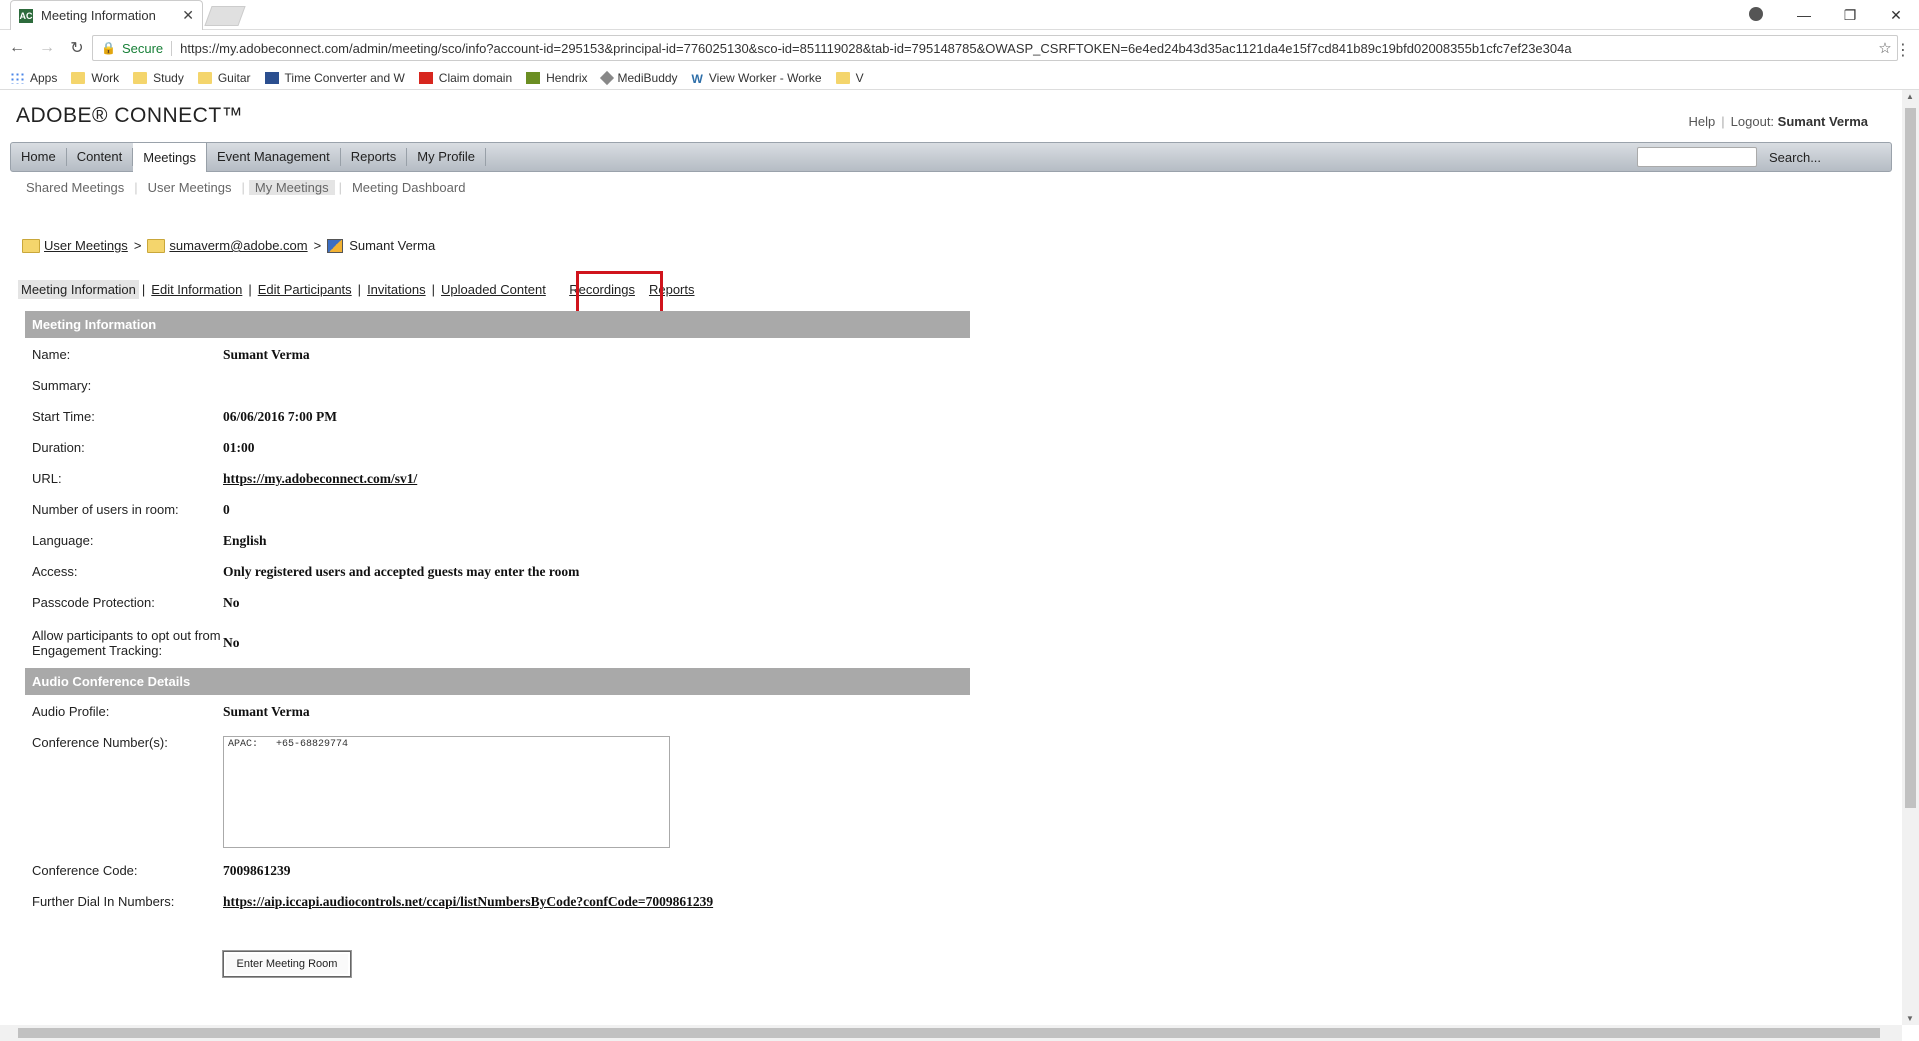 Image resolution: width=1919 pixels, height=1041 pixels. Describe the element at coordinates (396, 289) in the screenshot. I see `tab-invitations: Invitations` at that location.